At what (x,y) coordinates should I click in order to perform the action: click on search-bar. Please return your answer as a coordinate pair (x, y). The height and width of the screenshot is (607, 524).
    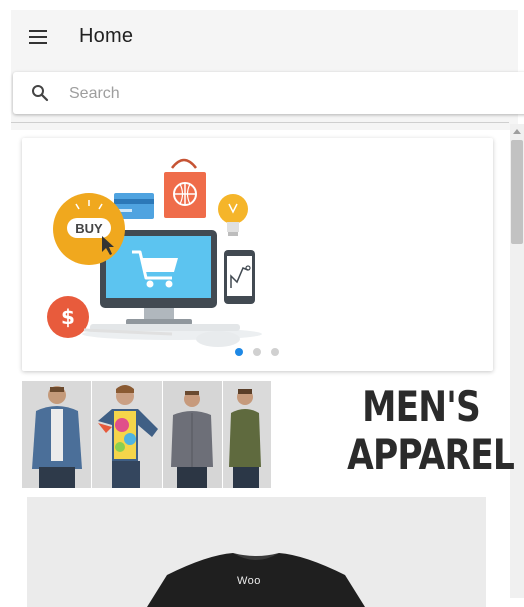
    Looking at the image, I should click on (268, 93).